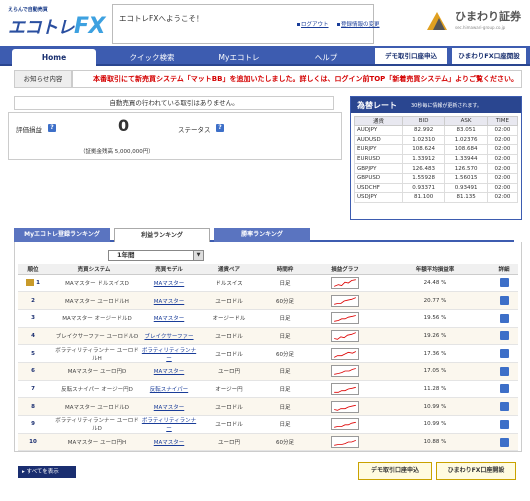  Describe the element at coordinates (476, 471) in the screenshot. I see `footer-fx-account-button: ひまわりFX口座開設` at that location.